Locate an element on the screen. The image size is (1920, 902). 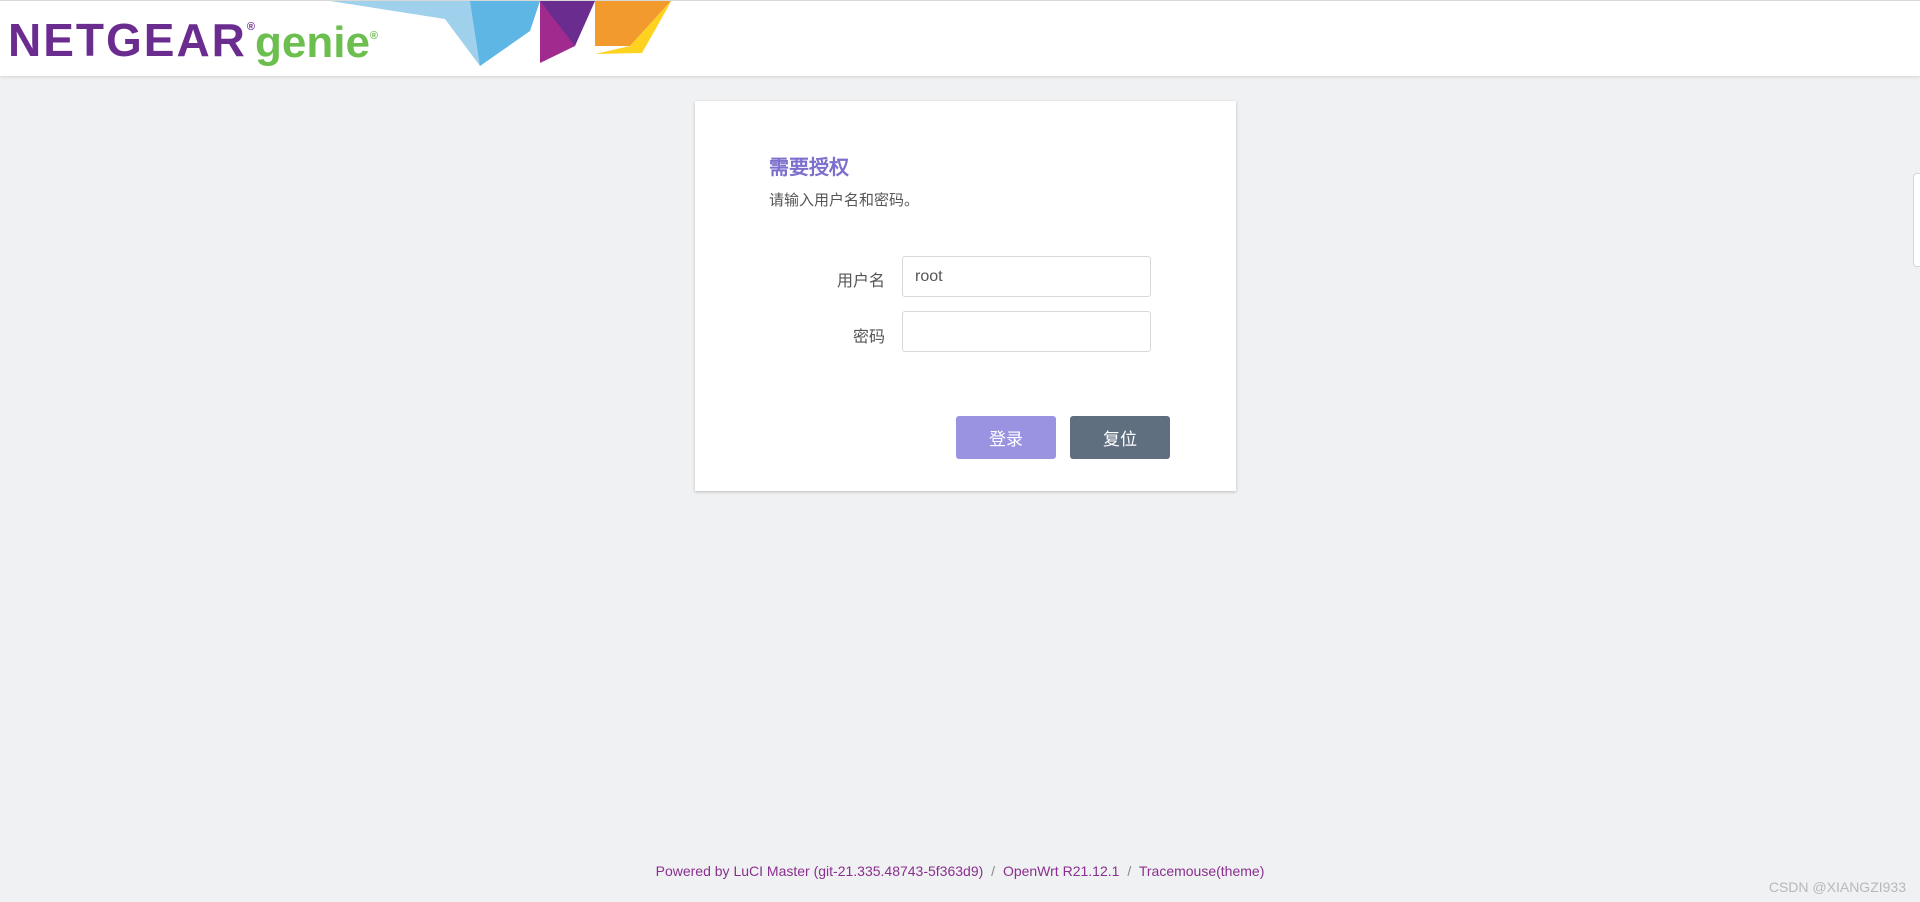
side-panel-tab is located at coordinates (1916, 220).